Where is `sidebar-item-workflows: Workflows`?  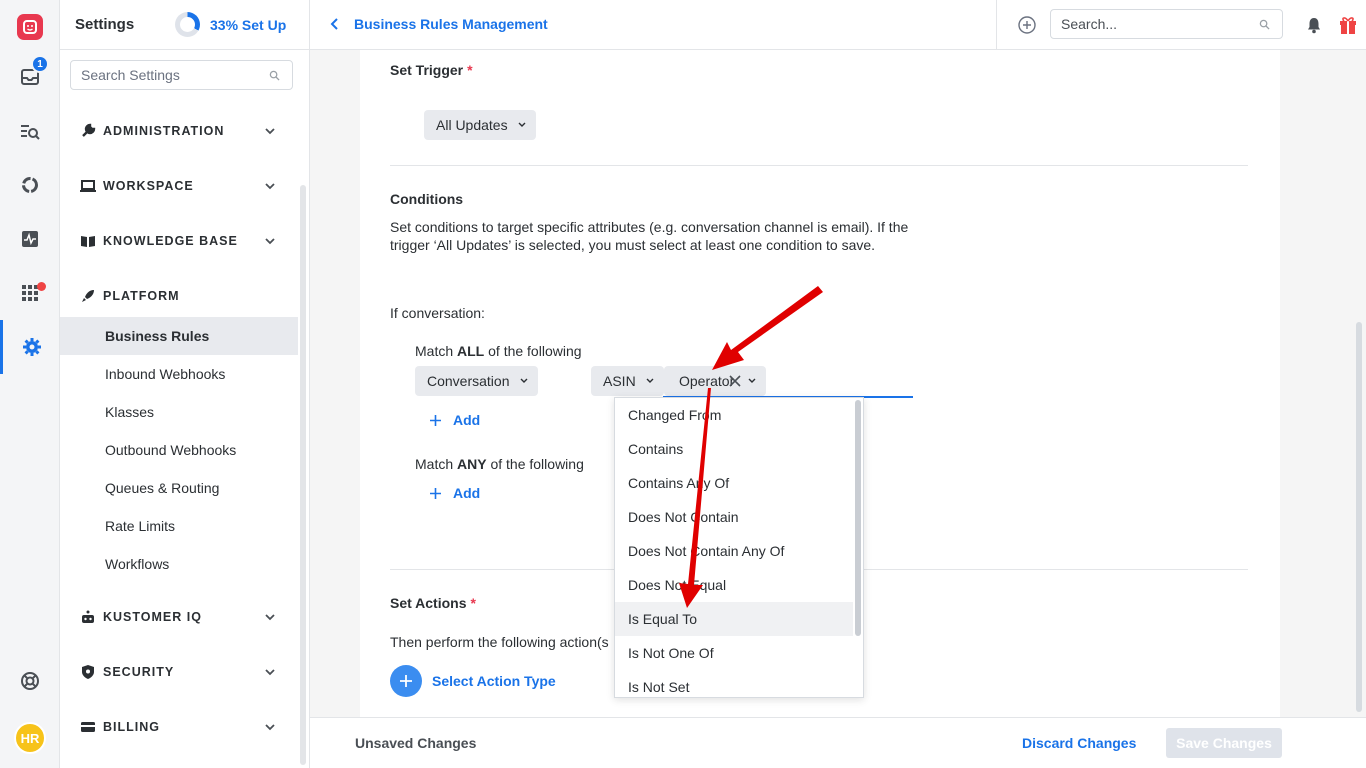 sidebar-item-workflows: Workflows is located at coordinates (179, 564).